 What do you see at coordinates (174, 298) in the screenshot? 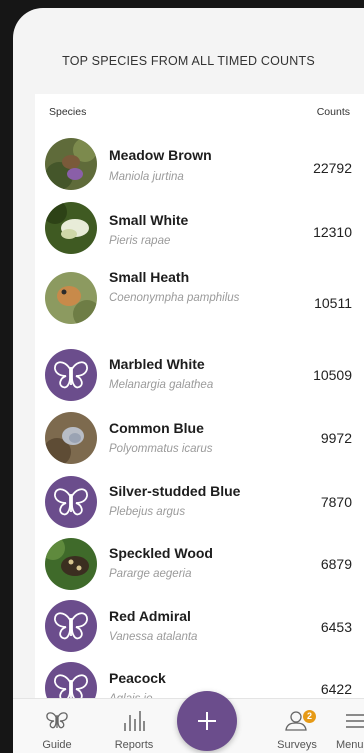
I see `species-latin-name: Coenonympha pamphilus` at bounding box center [174, 298].